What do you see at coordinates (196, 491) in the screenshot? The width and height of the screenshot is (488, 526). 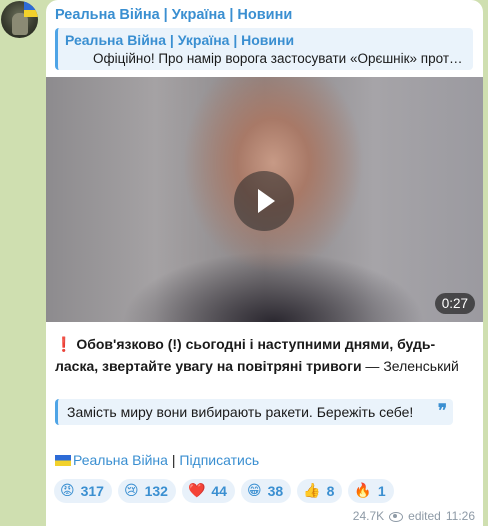 I see `heart-icon: ❤️` at bounding box center [196, 491].